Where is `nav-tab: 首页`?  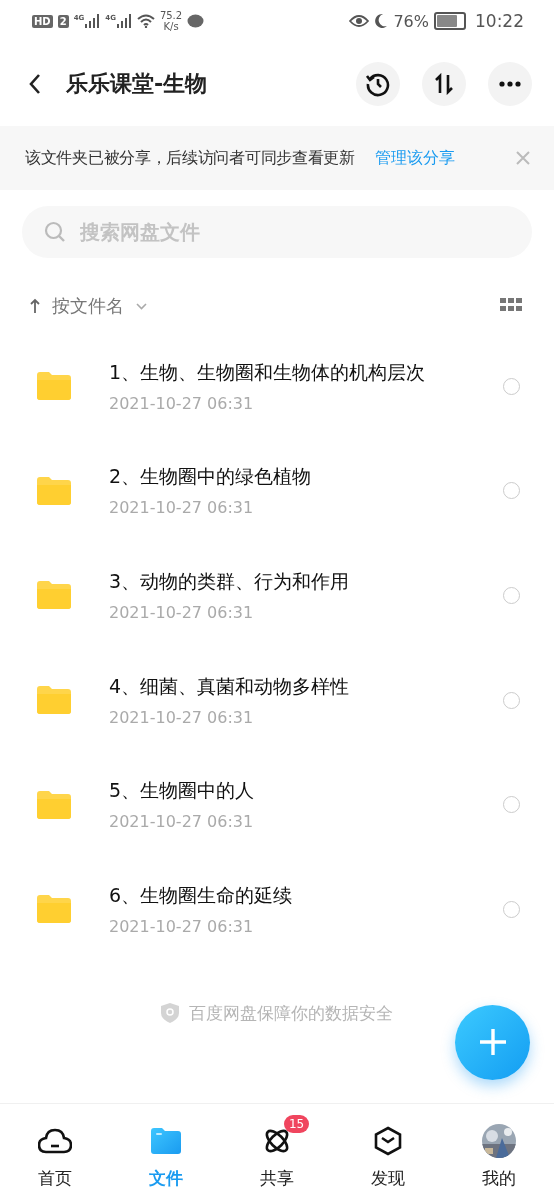
nav-tab: 首页 is located at coordinates (55, 1150).